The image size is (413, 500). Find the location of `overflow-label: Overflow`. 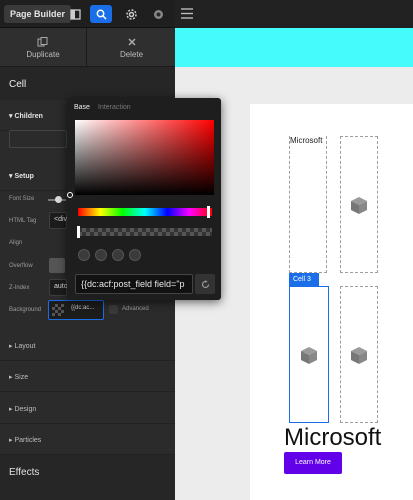

overflow-label: Overflow is located at coordinates (21, 266).